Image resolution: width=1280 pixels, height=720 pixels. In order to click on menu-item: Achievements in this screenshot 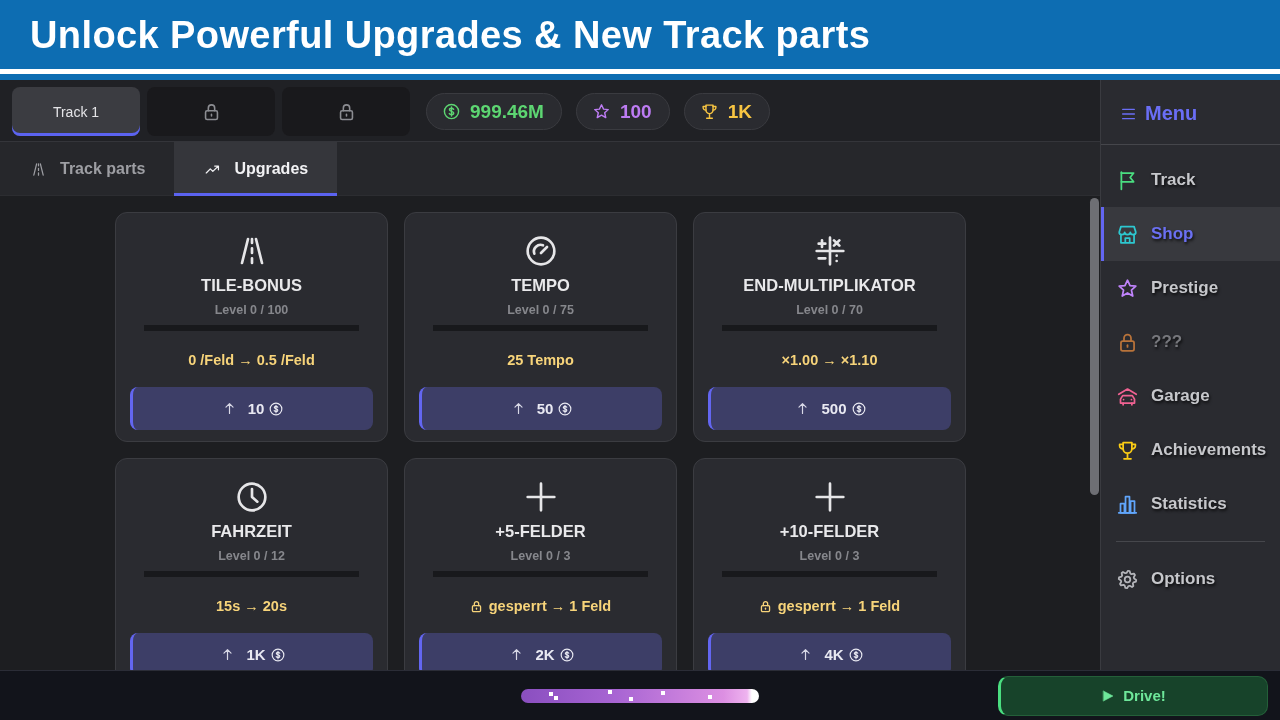, I will do `click(1190, 450)`.